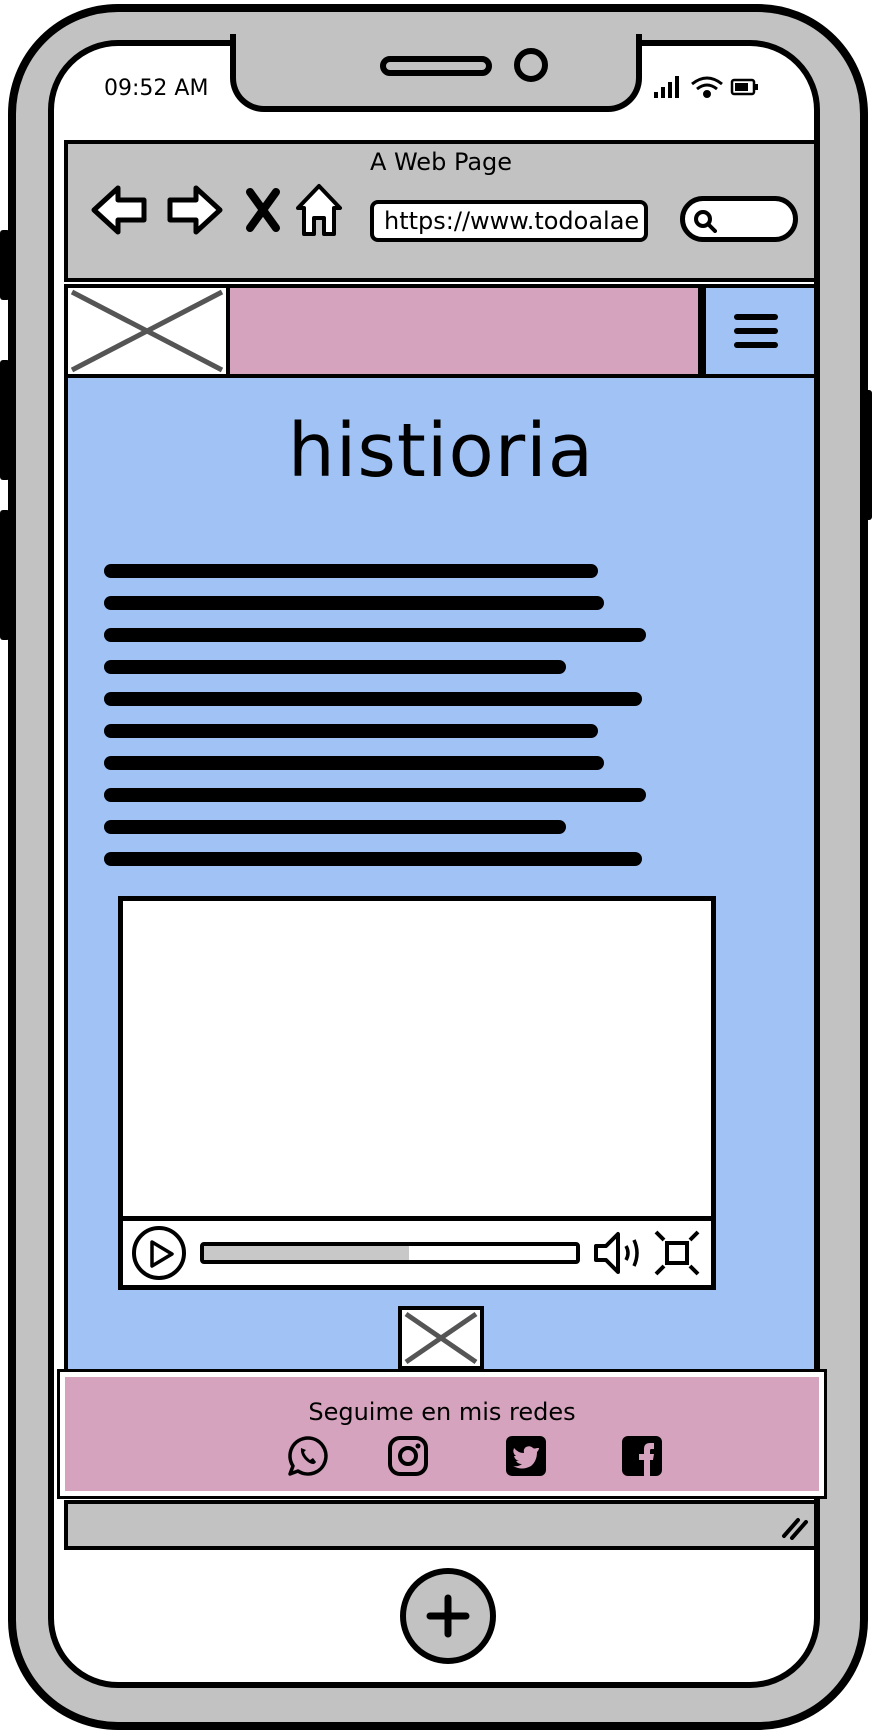  What do you see at coordinates (666, 87) in the screenshot?
I see `signal-icon` at bounding box center [666, 87].